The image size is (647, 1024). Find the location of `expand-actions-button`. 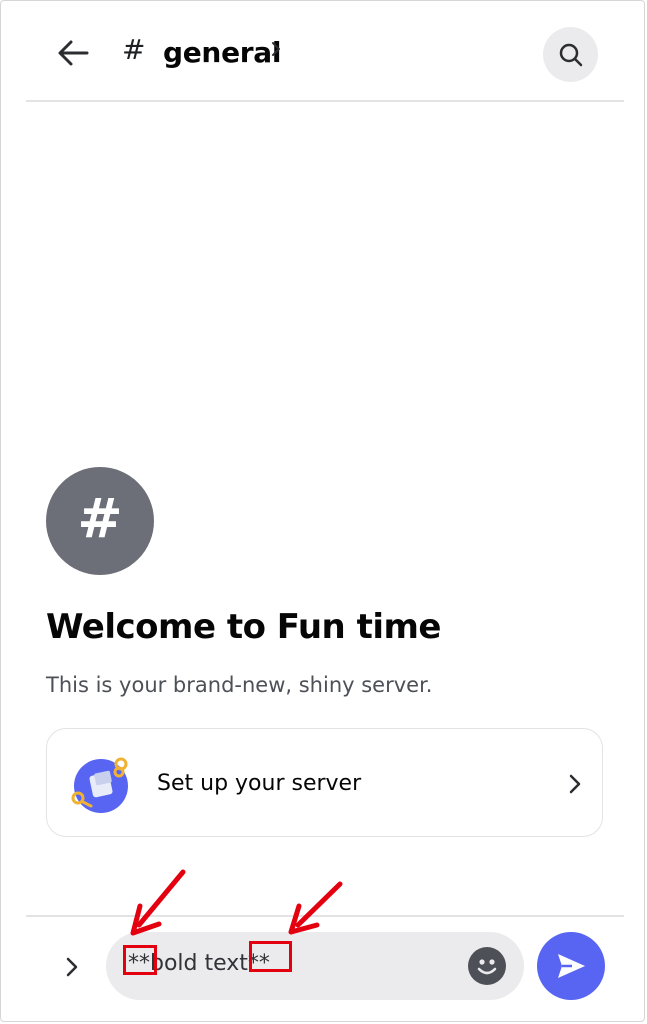

expand-actions-button is located at coordinates (72, 967).